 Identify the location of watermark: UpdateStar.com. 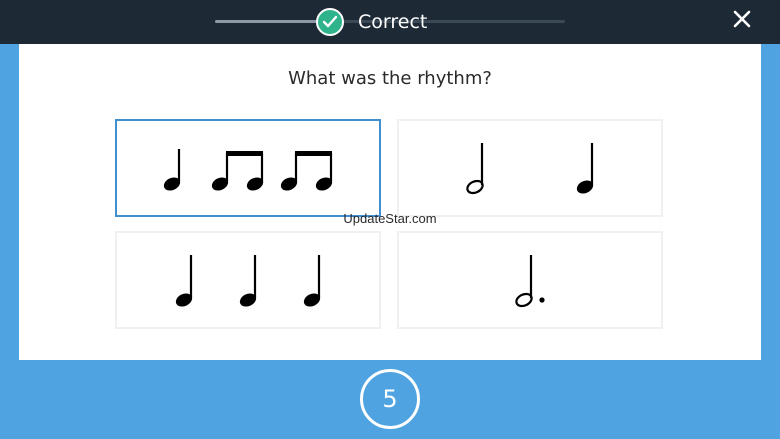
(390, 218).